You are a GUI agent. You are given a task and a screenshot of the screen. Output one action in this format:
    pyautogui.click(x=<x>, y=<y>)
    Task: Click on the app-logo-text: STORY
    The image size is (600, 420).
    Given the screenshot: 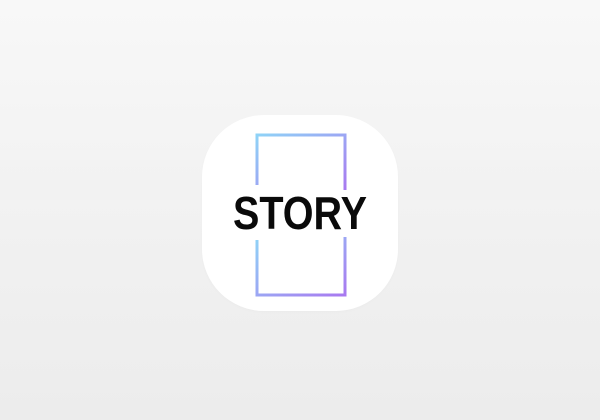 What is the action you would take?
    pyautogui.click(x=300, y=213)
    